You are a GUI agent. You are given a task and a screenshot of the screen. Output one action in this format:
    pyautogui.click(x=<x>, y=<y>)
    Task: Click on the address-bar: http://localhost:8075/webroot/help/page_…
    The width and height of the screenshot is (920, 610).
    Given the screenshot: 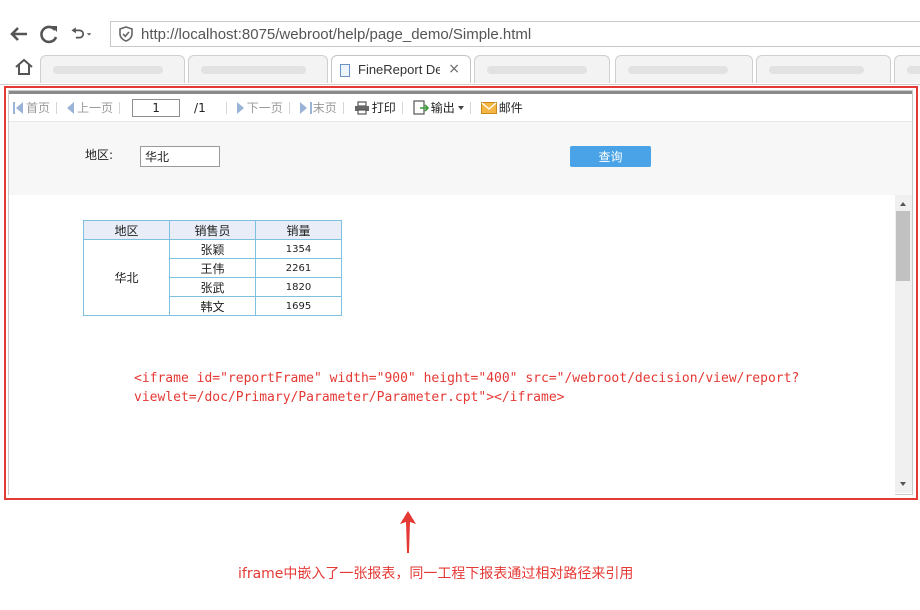 What is the action you would take?
    pyautogui.click(x=515, y=34)
    